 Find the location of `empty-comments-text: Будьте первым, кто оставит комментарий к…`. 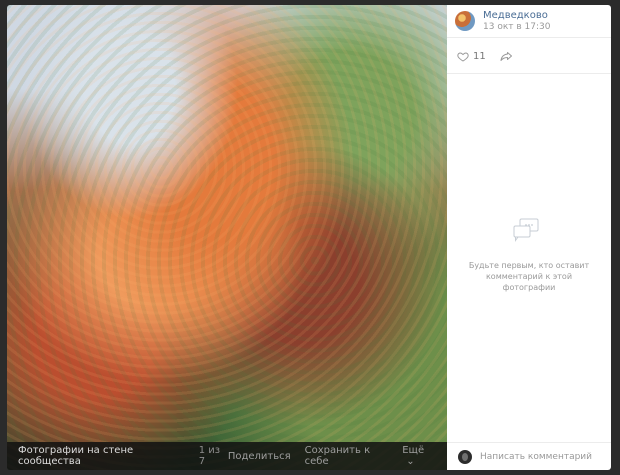

empty-comments-text: Будьте первым, кто оставит комментарий к… is located at coordinates (529, 276).